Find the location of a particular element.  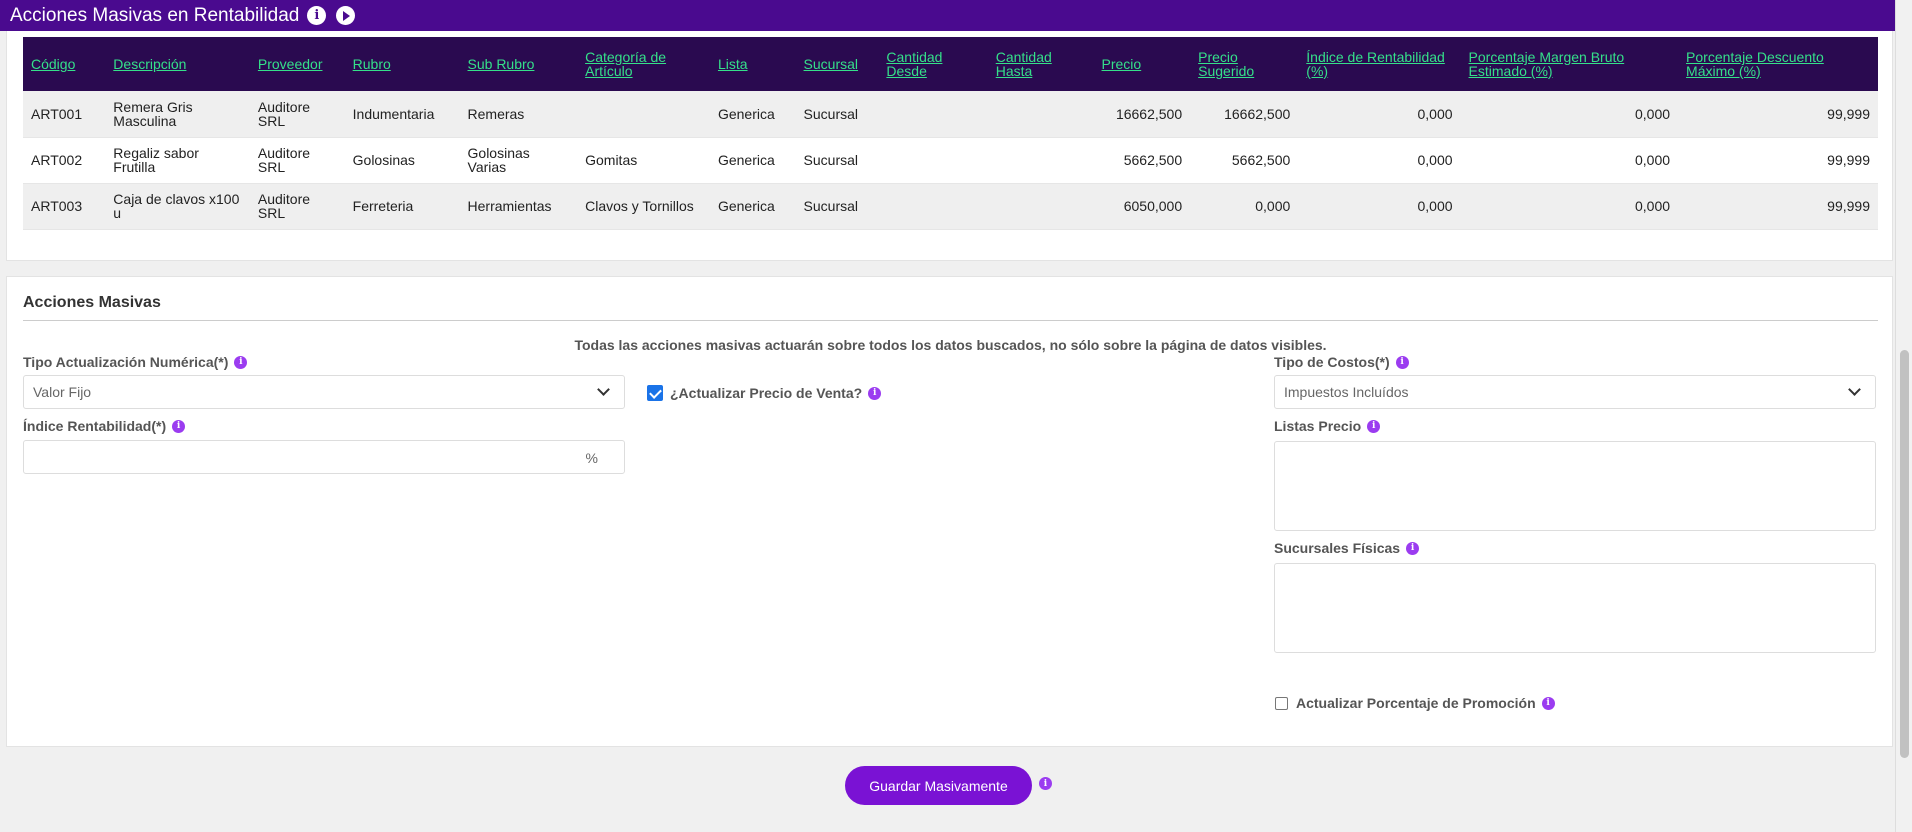

col-header: Sub Rubro is located at coordinates (519, 64).